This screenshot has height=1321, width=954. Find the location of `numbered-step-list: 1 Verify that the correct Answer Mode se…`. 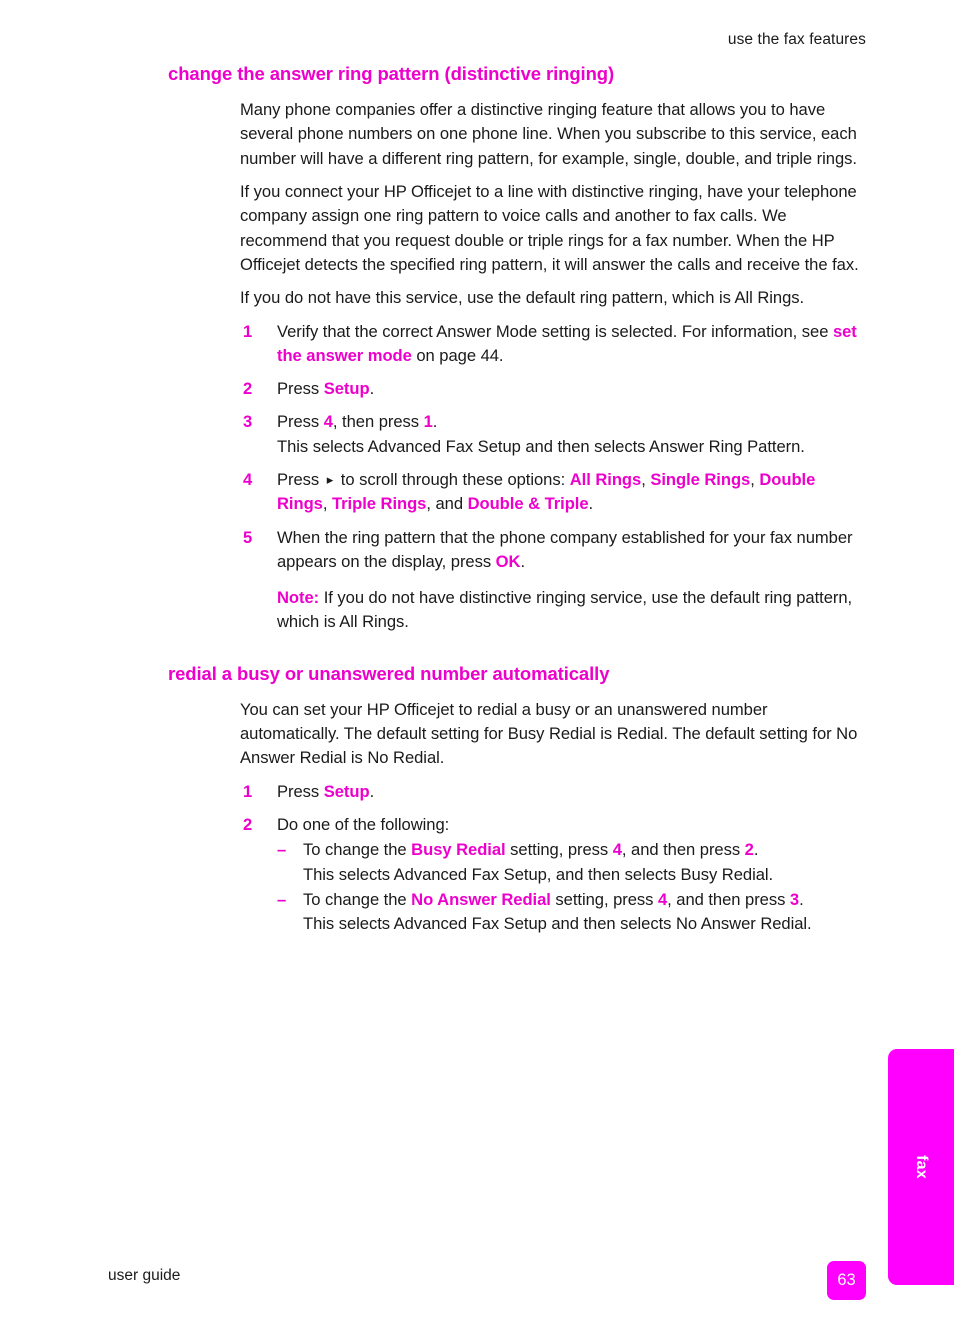

numbered-step-list: 1 Verify that the correct Answer Mode se… is located at coordinates (554, 447).